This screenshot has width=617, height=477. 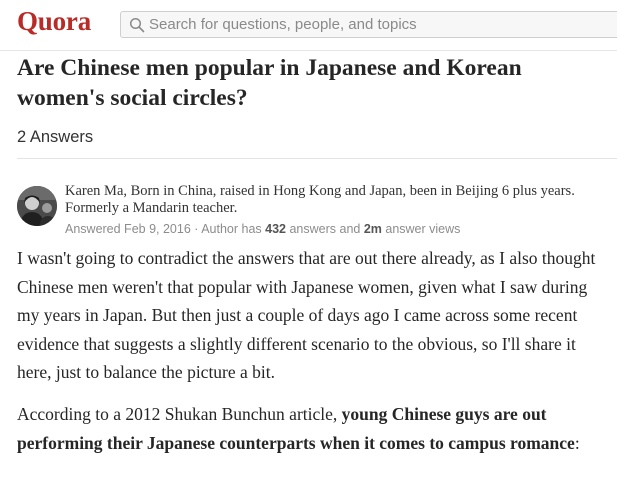 What do you see at coordinates (421, 229) in the screenshot?
I see `views-label: answer views` at bounding box center [421, 229].